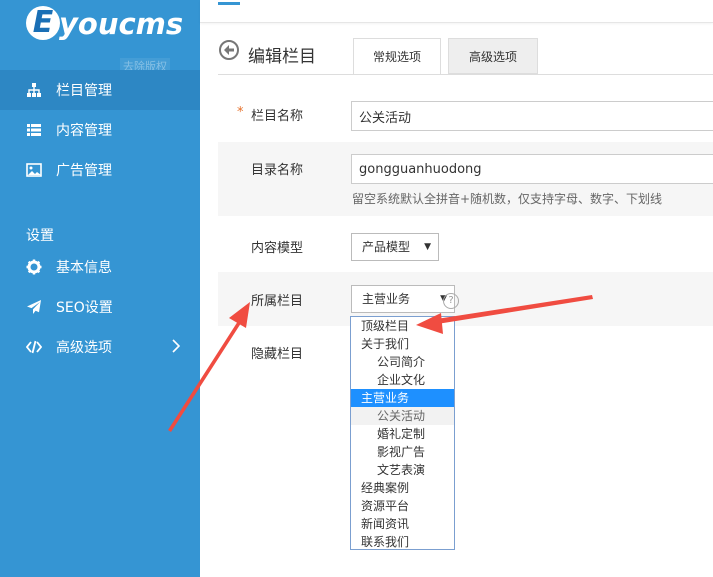 The image size is (713, 577). I want to click on sidebar-item-category: 栏目管理, so click(100, 90).